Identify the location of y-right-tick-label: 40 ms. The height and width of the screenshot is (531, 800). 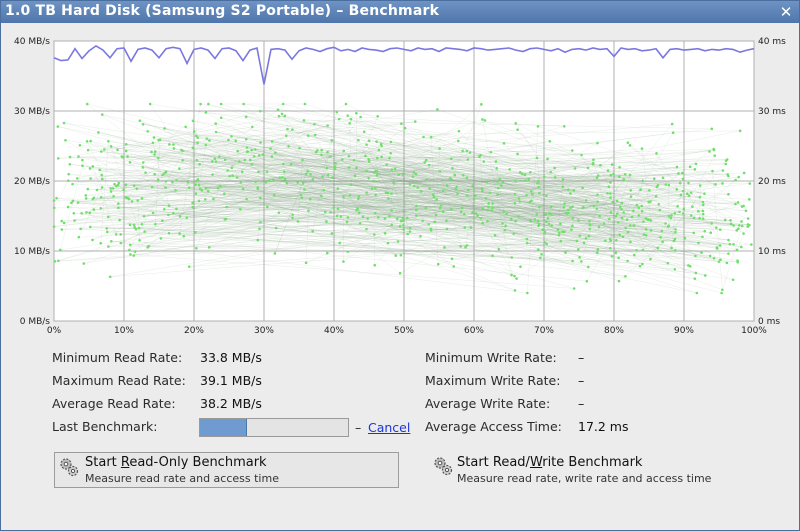
(772, 42).